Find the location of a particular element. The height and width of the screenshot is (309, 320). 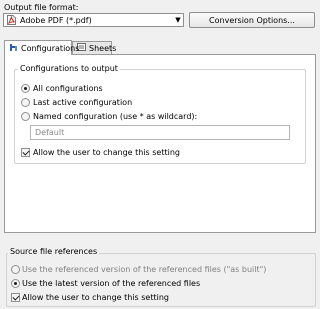

last-active-configuration-radio is located at coordinates (25, 102).